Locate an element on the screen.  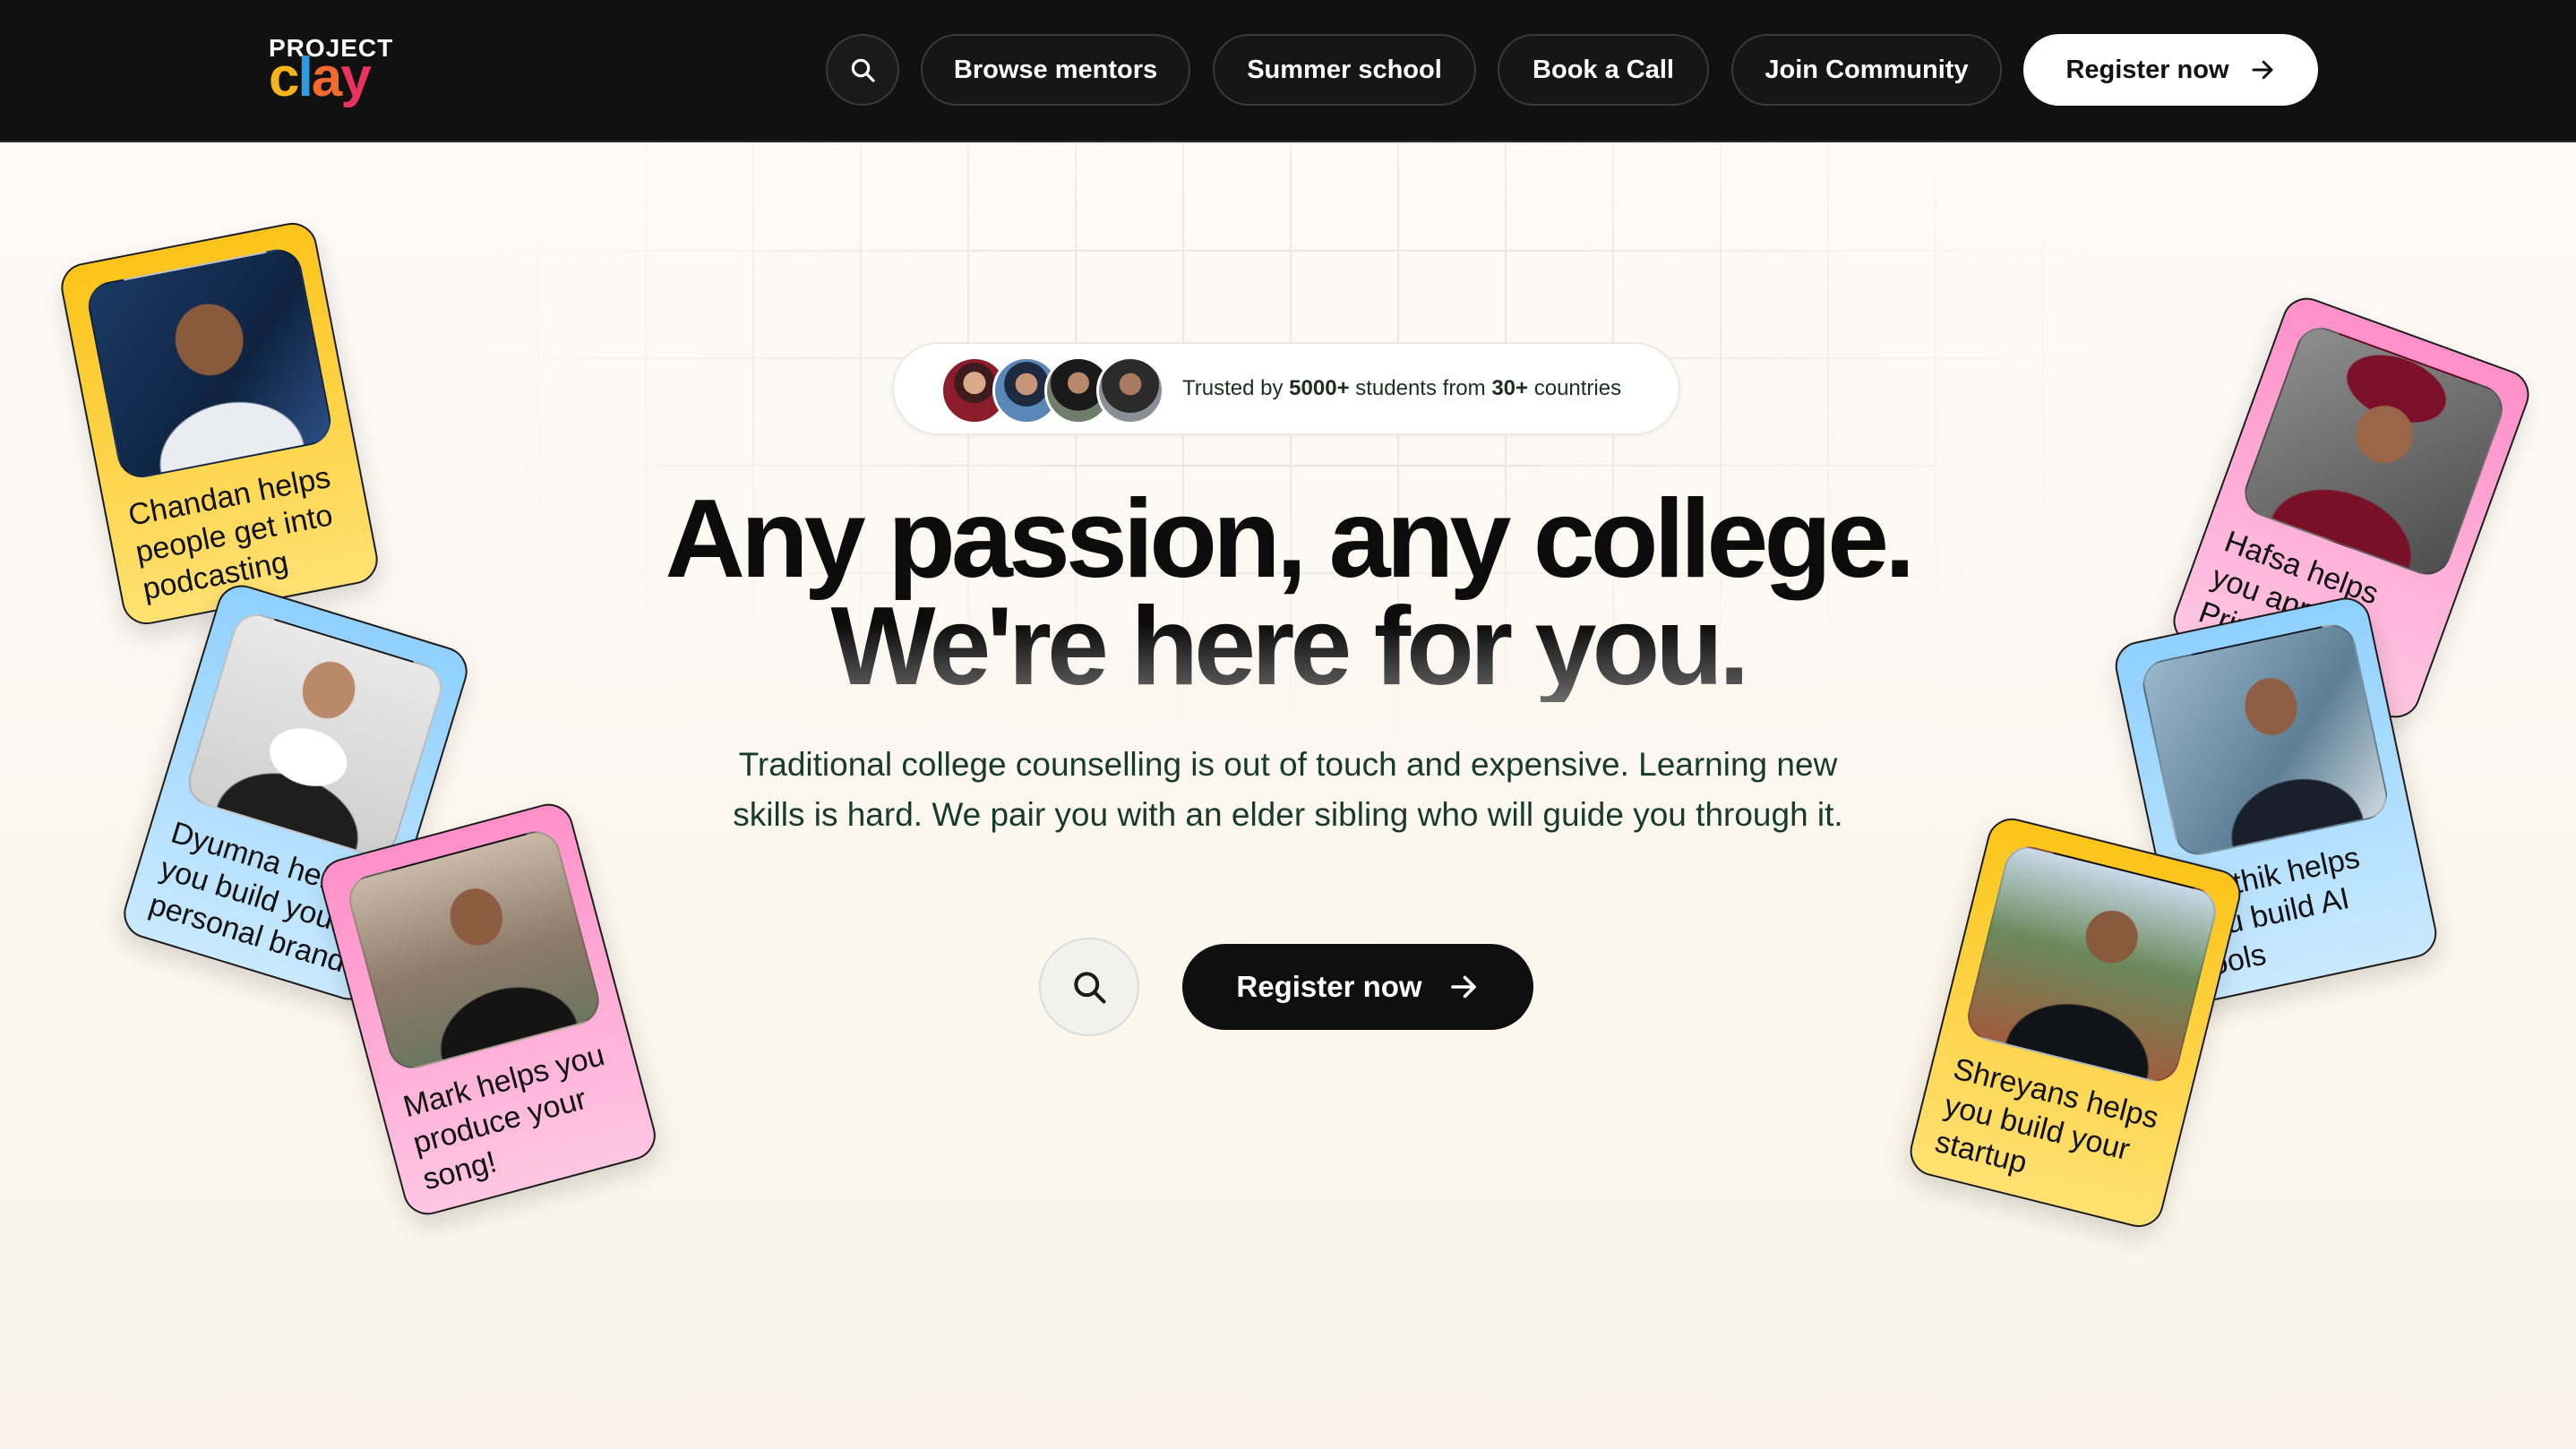
mentor-card-shreyans: Shreyans helps you build your startup is located at coordinates (2075, 1023).